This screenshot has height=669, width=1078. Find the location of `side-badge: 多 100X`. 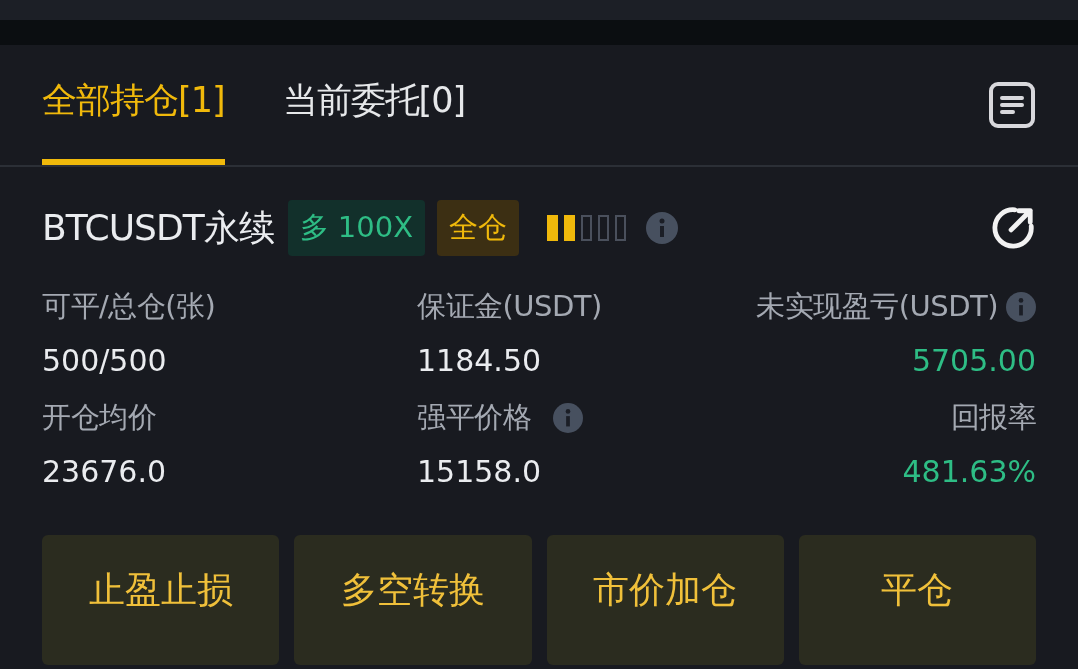

side-badge: 多 100X is located at coordinates (356, 228).